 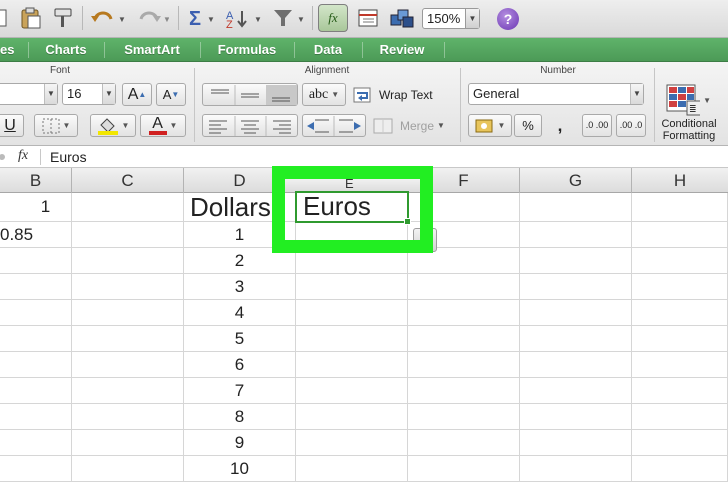 What do you see at coordinates (202, 18) in the screenshot?
I see `autosum-icon: Σ ▼` at bounding box center [202, 18].